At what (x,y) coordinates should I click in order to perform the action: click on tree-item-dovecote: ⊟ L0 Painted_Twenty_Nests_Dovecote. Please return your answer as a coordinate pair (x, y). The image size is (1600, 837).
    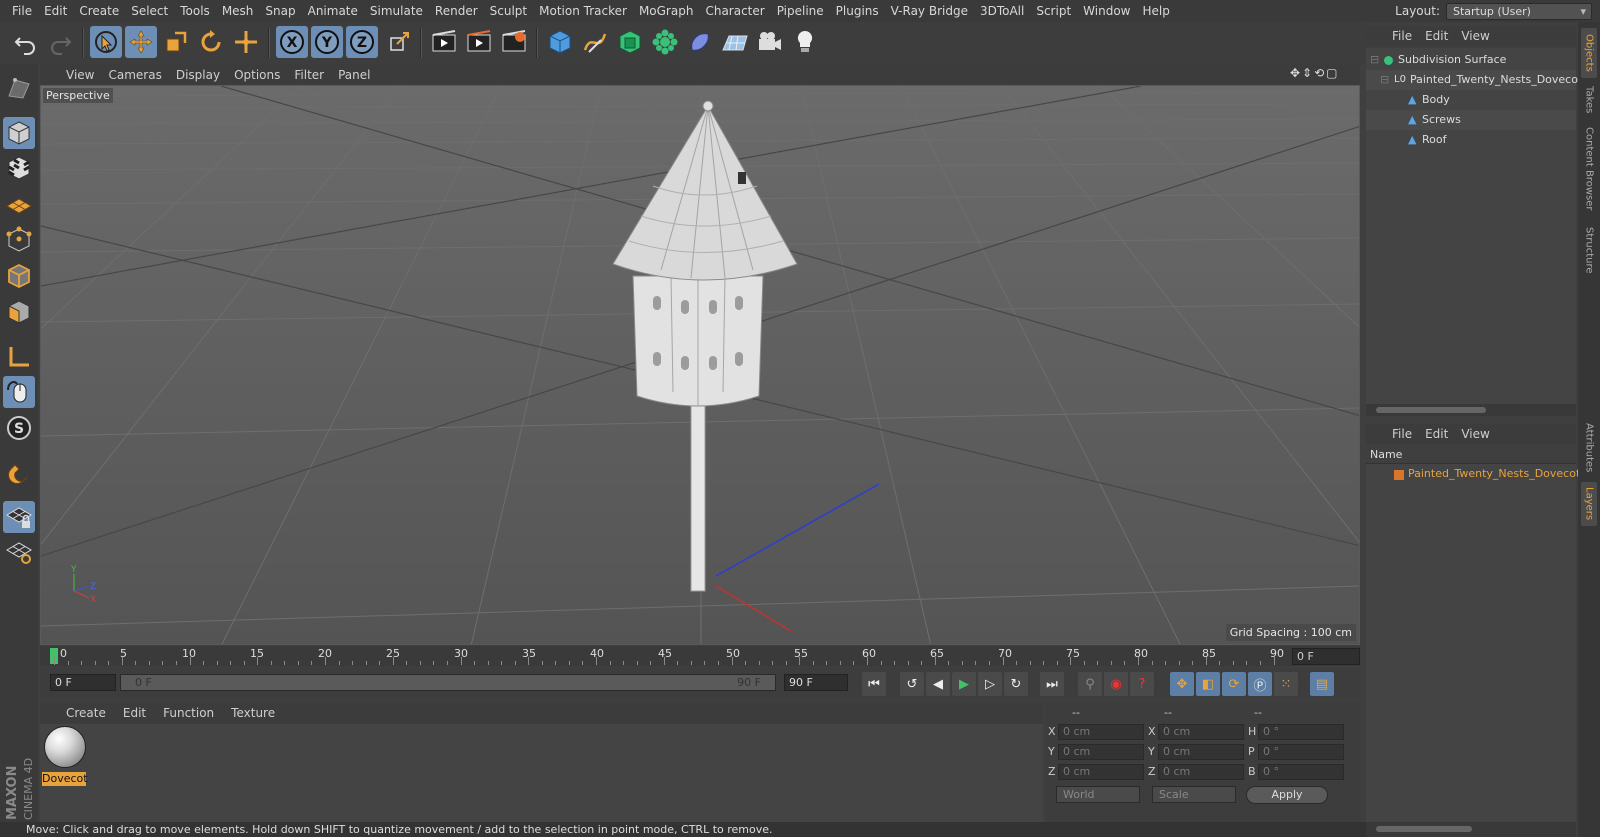
    Looking at the image, I should click on (1477, 80).